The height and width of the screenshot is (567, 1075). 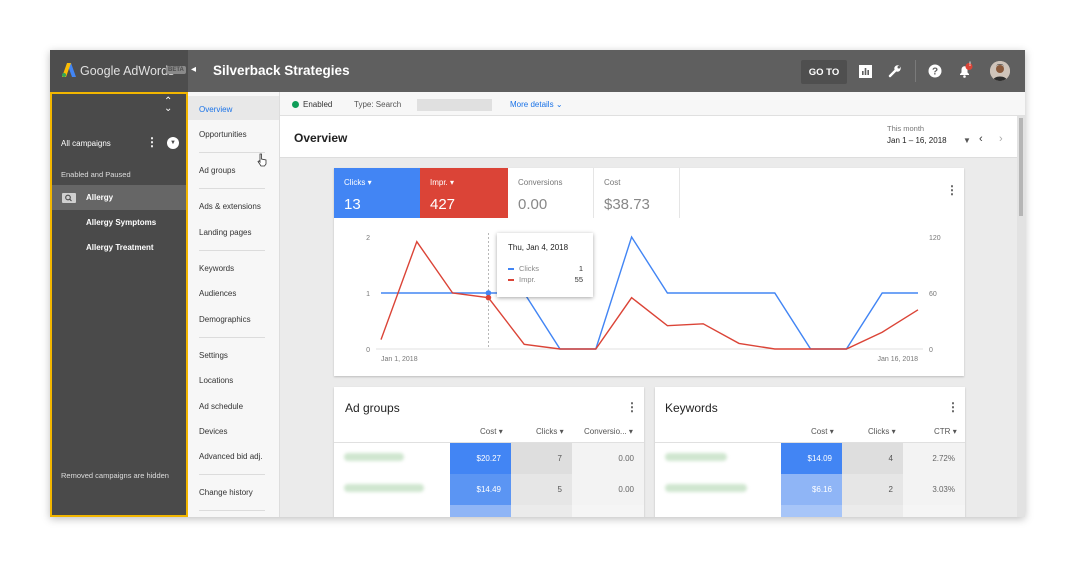 I want to click on metric-impressions: Impr. ▾ 427, so click(x=464, y=193).